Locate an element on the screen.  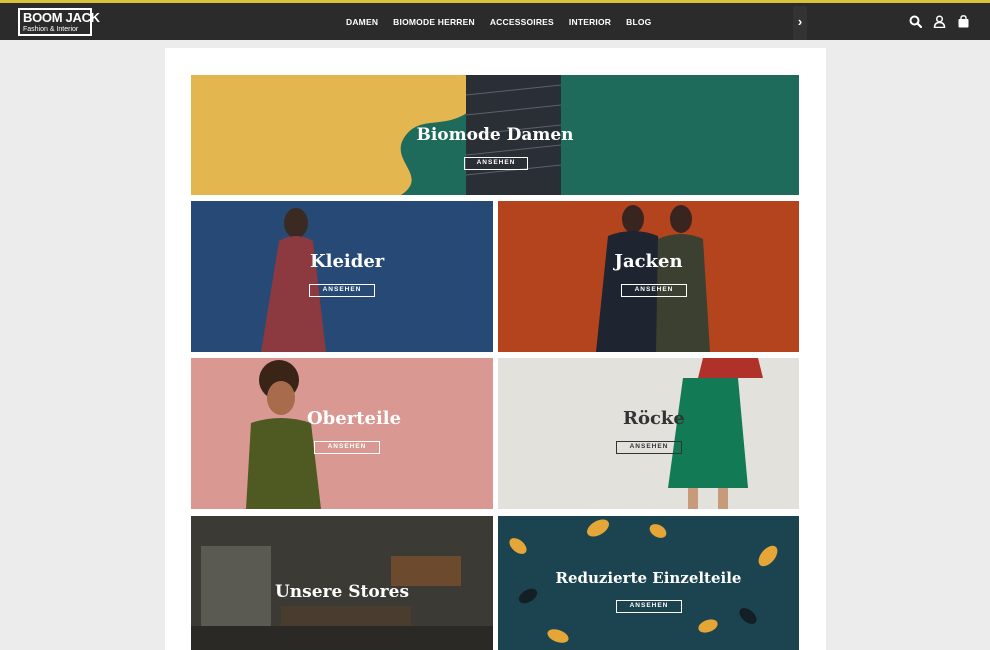
nav-scroll-next-button: › is located at coordinates (800, 23).